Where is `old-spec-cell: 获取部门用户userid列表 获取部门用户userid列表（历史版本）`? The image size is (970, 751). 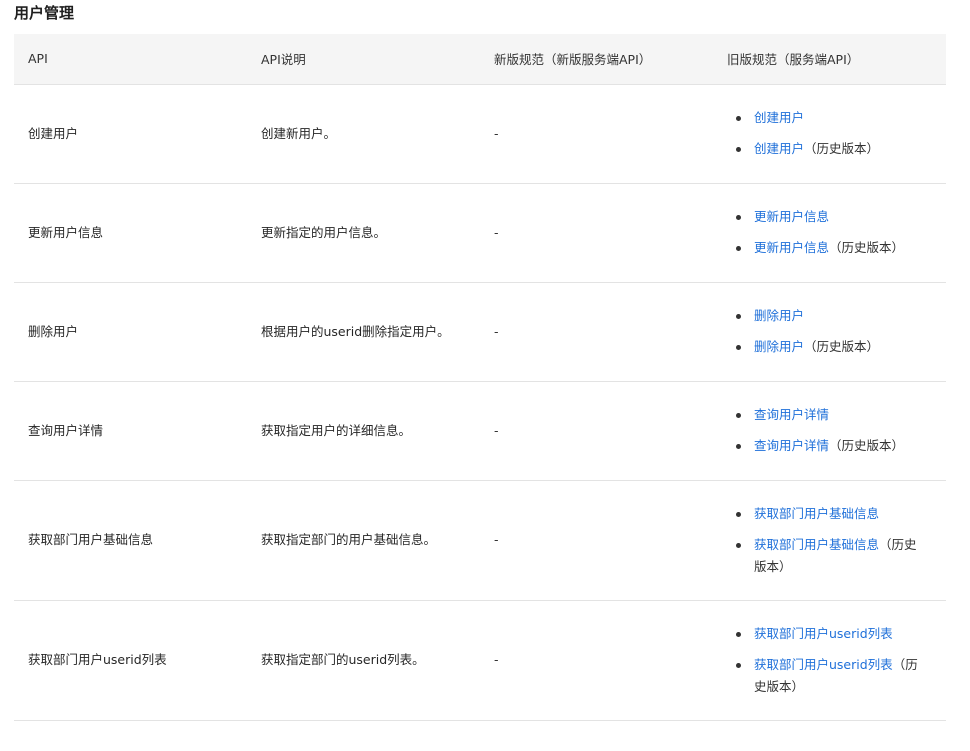 old-spec-cell: 获取部门用户userid列表 获取部门用户userid列表（历史版本） is located at coordinates (829, 660).